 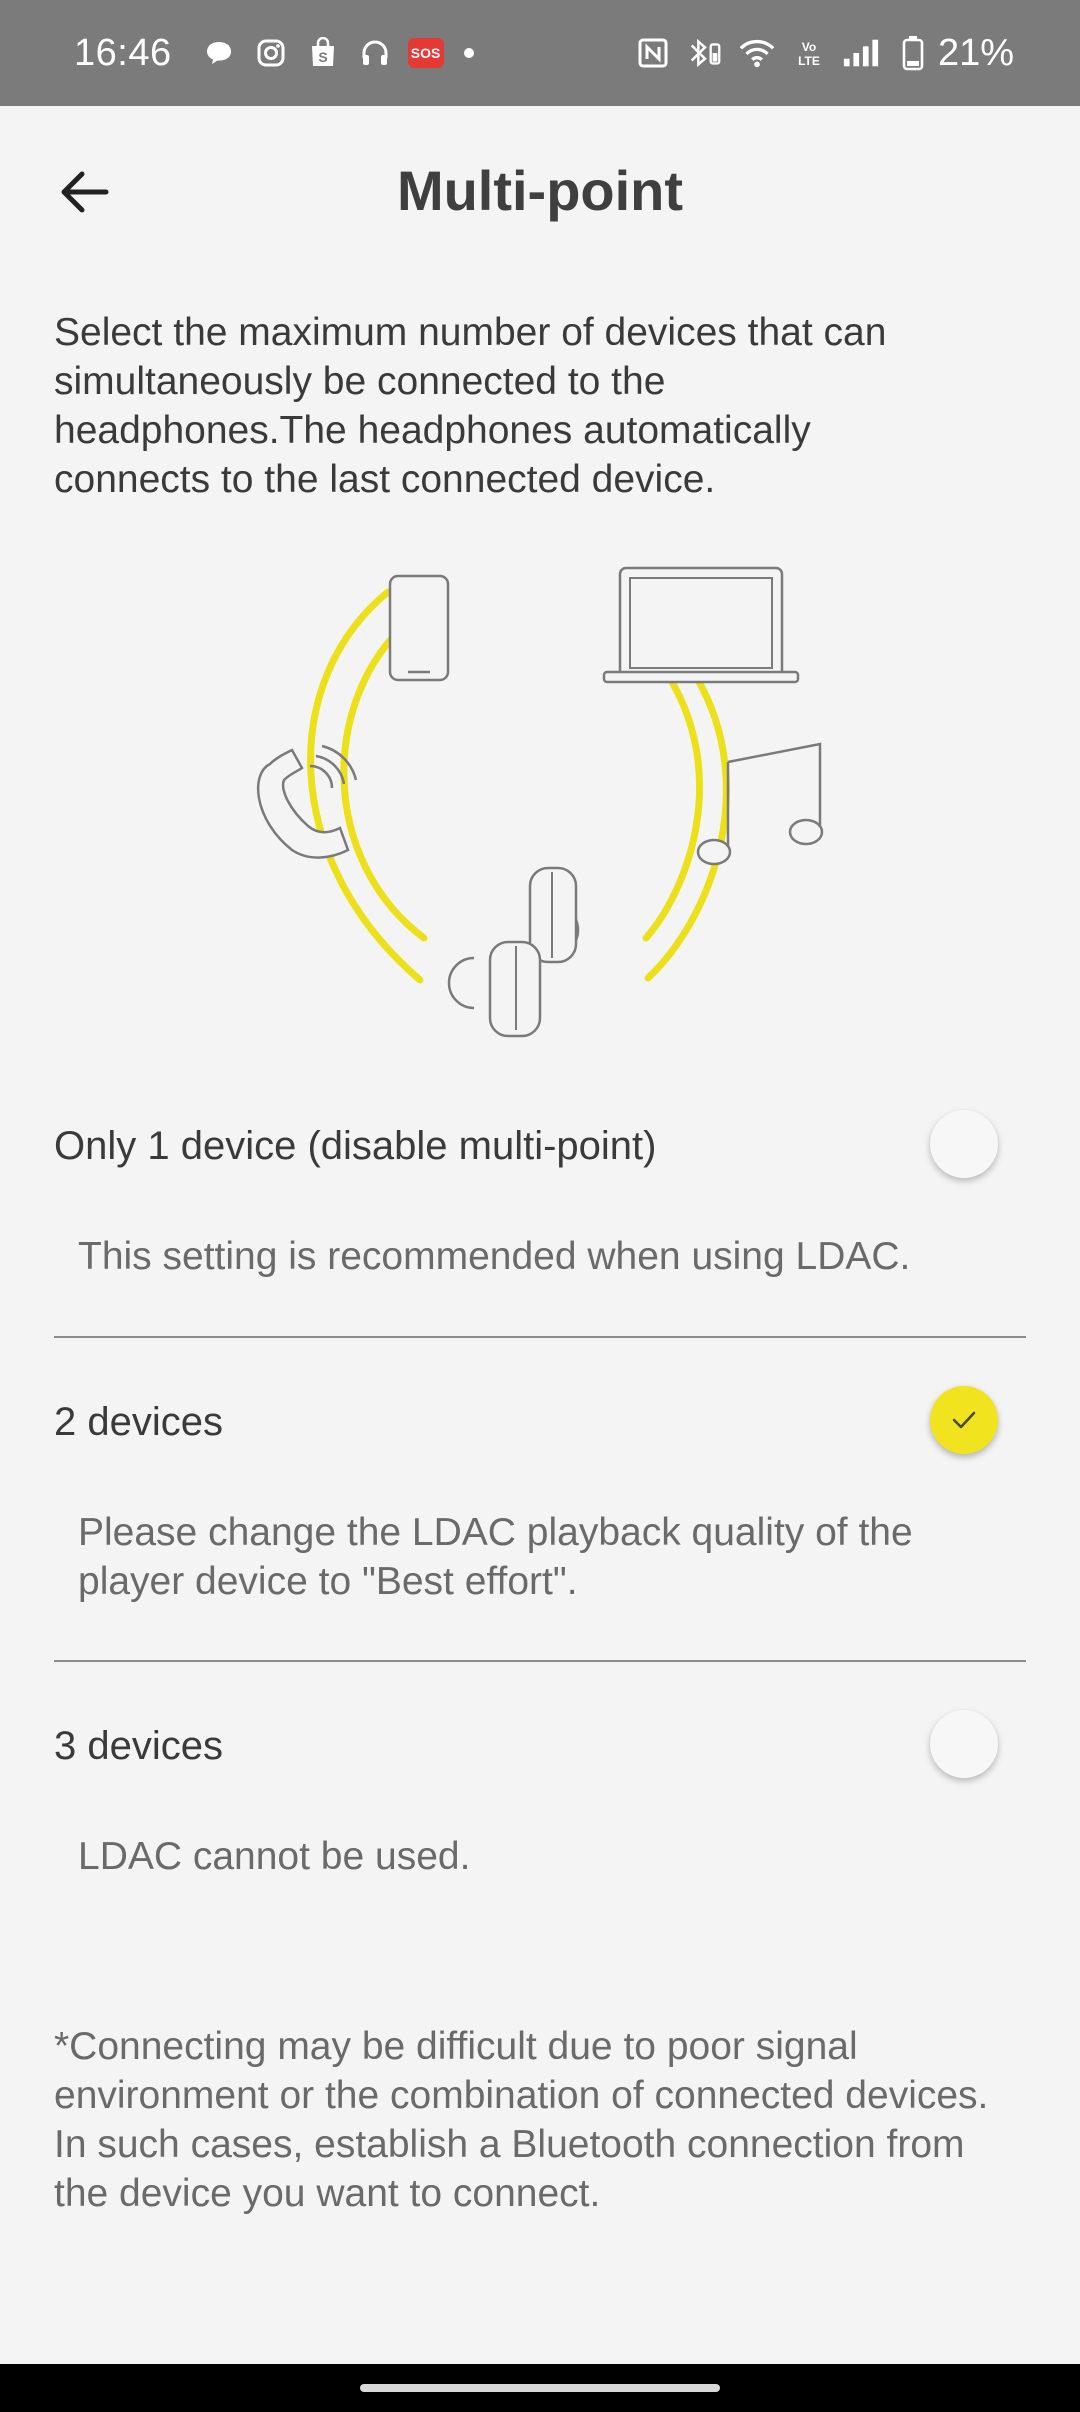 What do you see at coordinates (760, 804) in the screenshot?
I see `music-note-icon` at bounding box center [760, 804].